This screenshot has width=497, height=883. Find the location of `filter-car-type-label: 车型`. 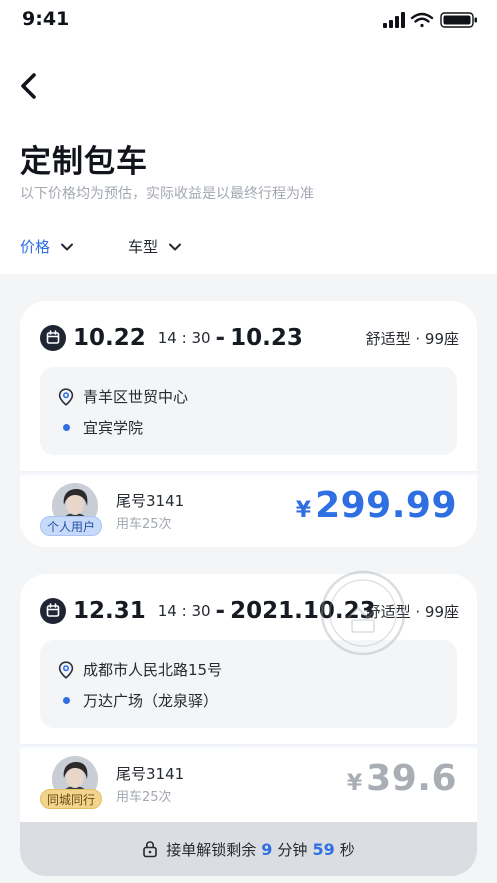

filter-car-type-label: 车型 is located at coordinates (143, 247).